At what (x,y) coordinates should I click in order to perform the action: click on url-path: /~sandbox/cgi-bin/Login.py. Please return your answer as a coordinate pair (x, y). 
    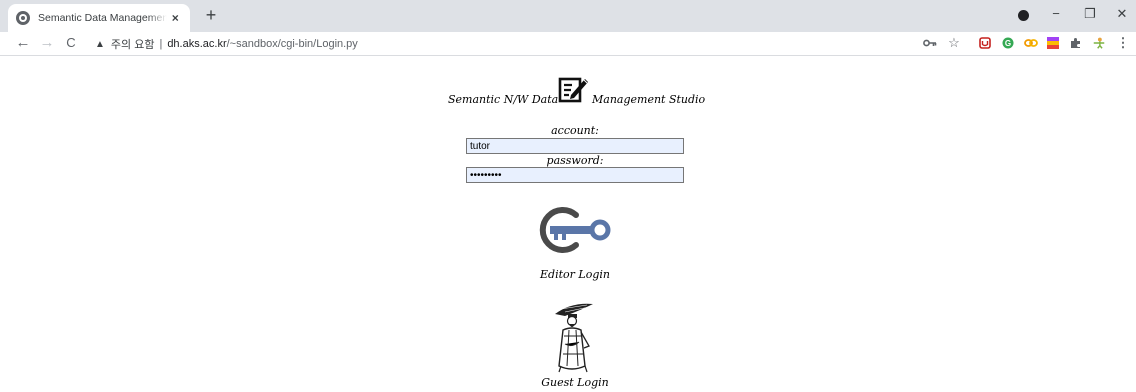
    Looking at the image, I should click on (292, 44).